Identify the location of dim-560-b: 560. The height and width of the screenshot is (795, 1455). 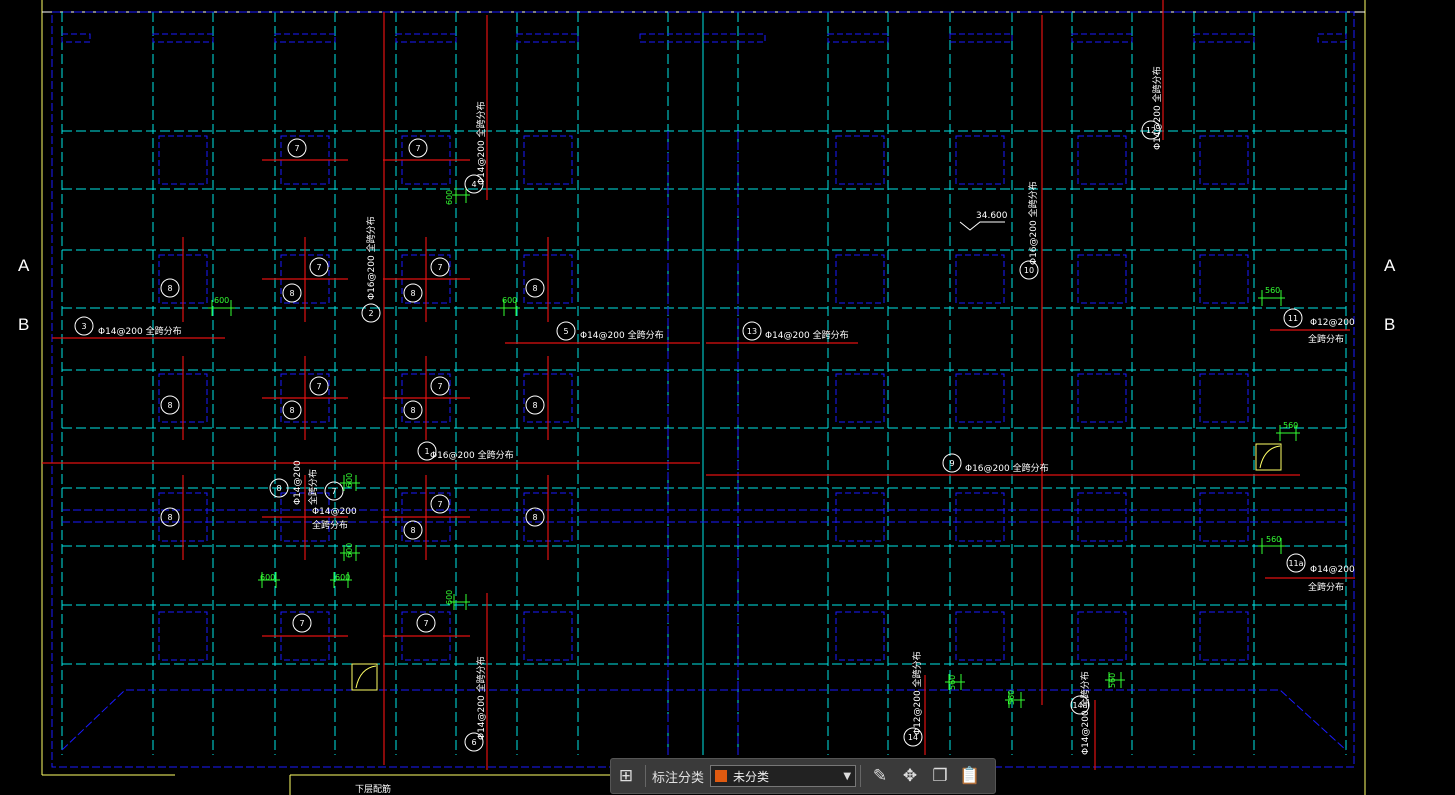
(1290, 425).